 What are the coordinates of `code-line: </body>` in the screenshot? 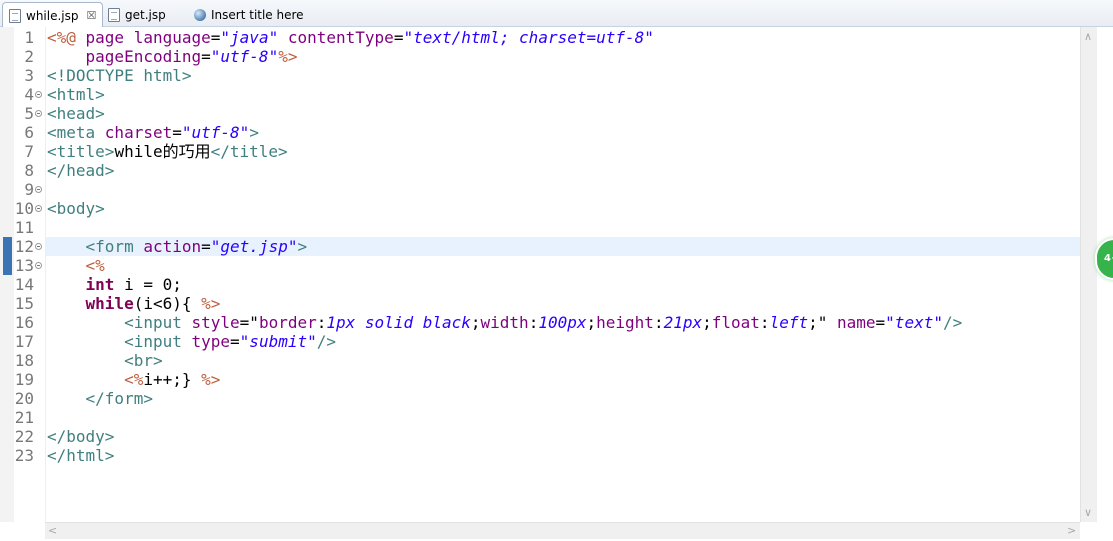 It's located at (540, 436).